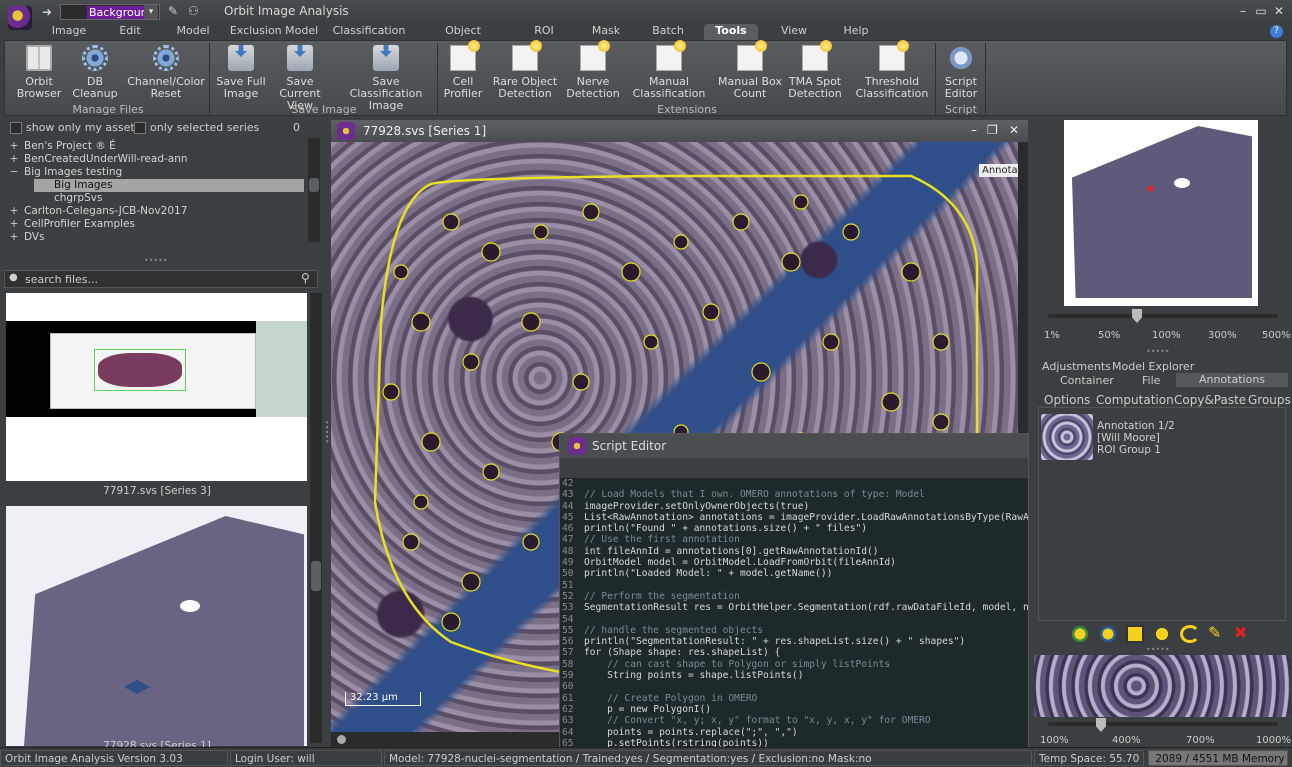  Describe the element at coordinates (1161, 213) in the screenshot. I see `overview-thumbnail` at that location.